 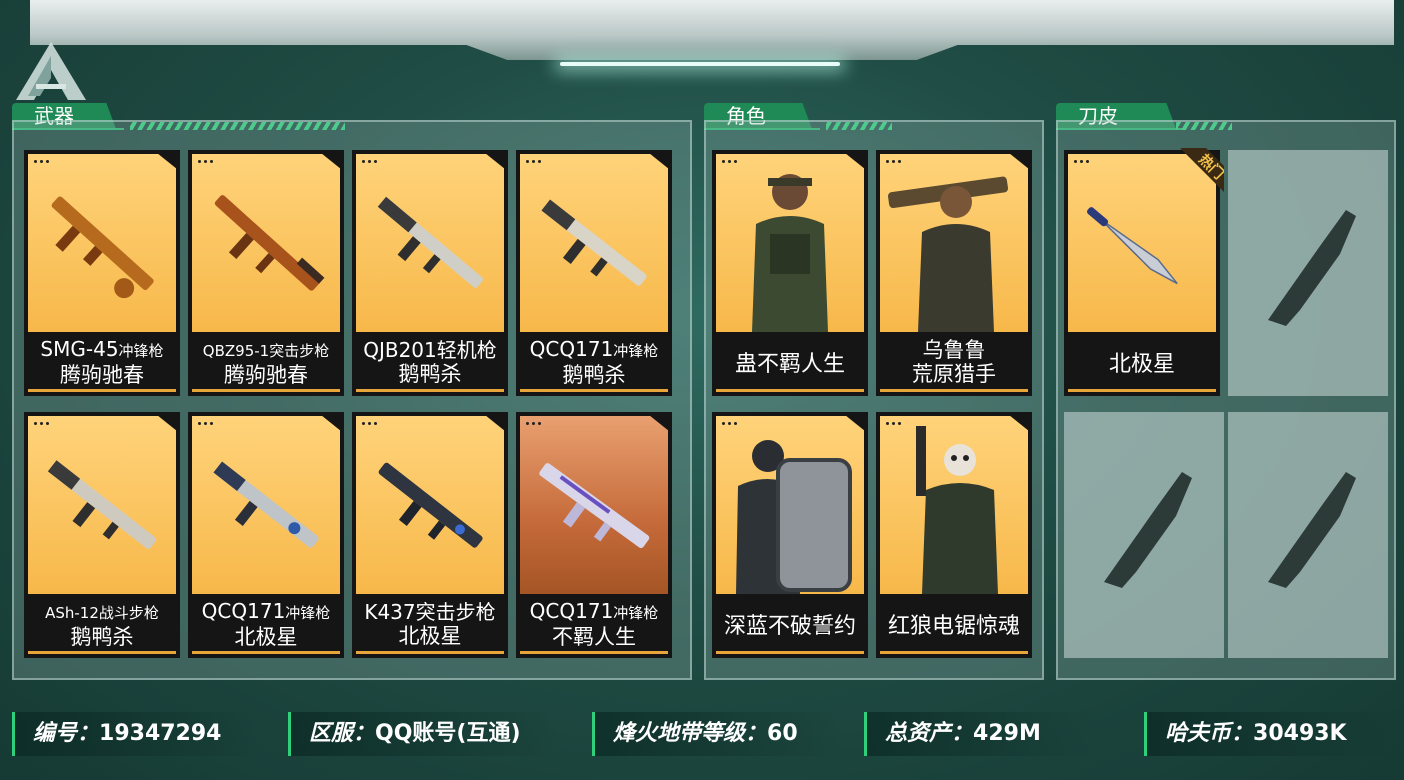 I want to click on top-banner, so click(x=712, y=30).